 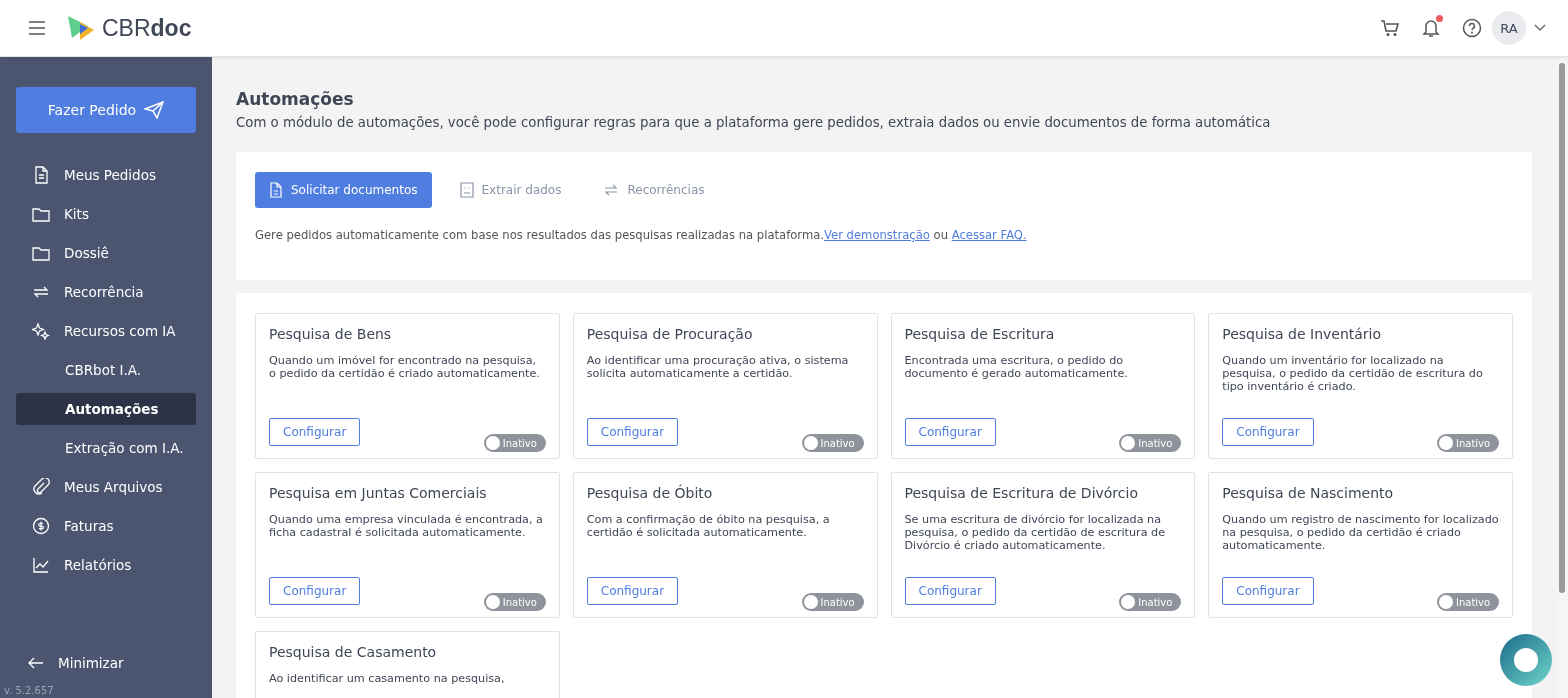 I want to click on card-description: Ao identificar uma procuração ativa, o sistema solicita automaticamente a certidão., so click(x=718, y=368).